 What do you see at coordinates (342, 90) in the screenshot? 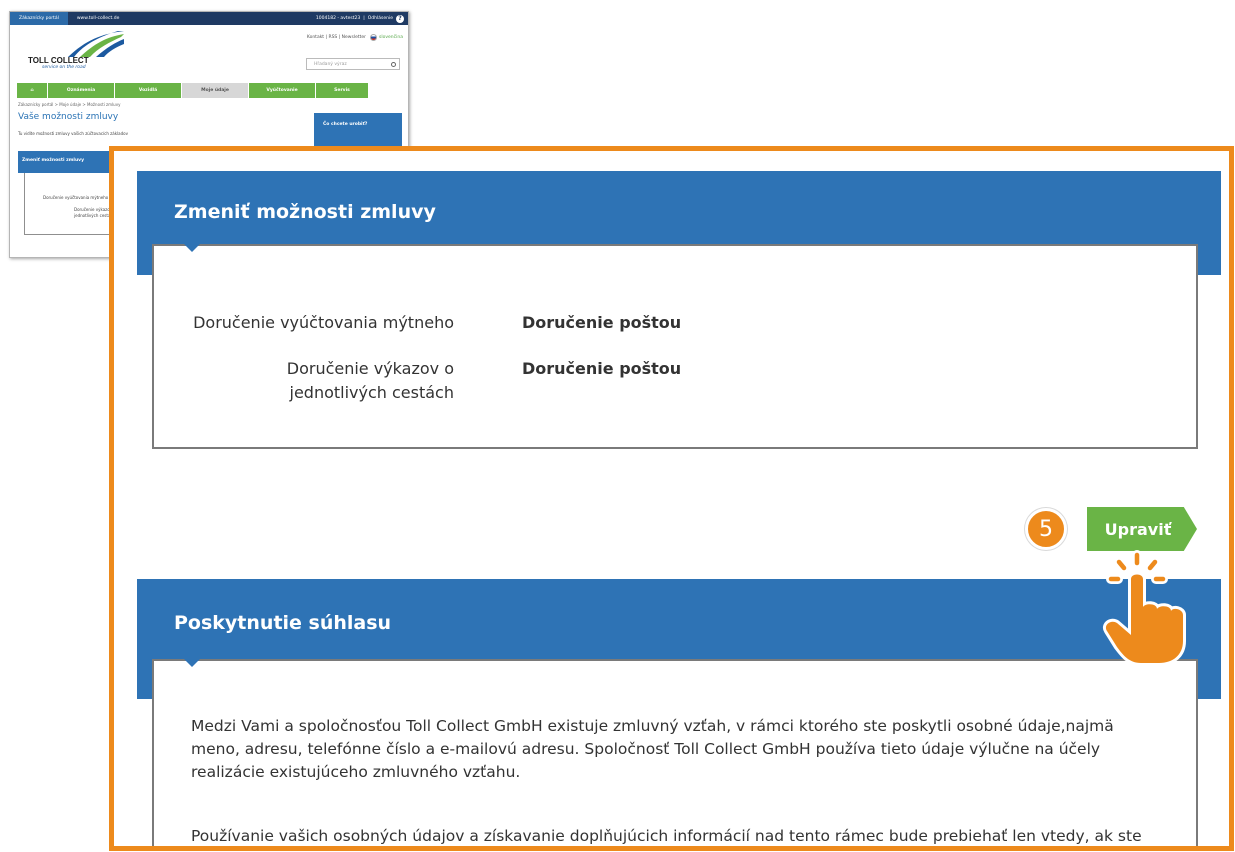
I see `nav-item: Servis` at bounding box center [342, 90].